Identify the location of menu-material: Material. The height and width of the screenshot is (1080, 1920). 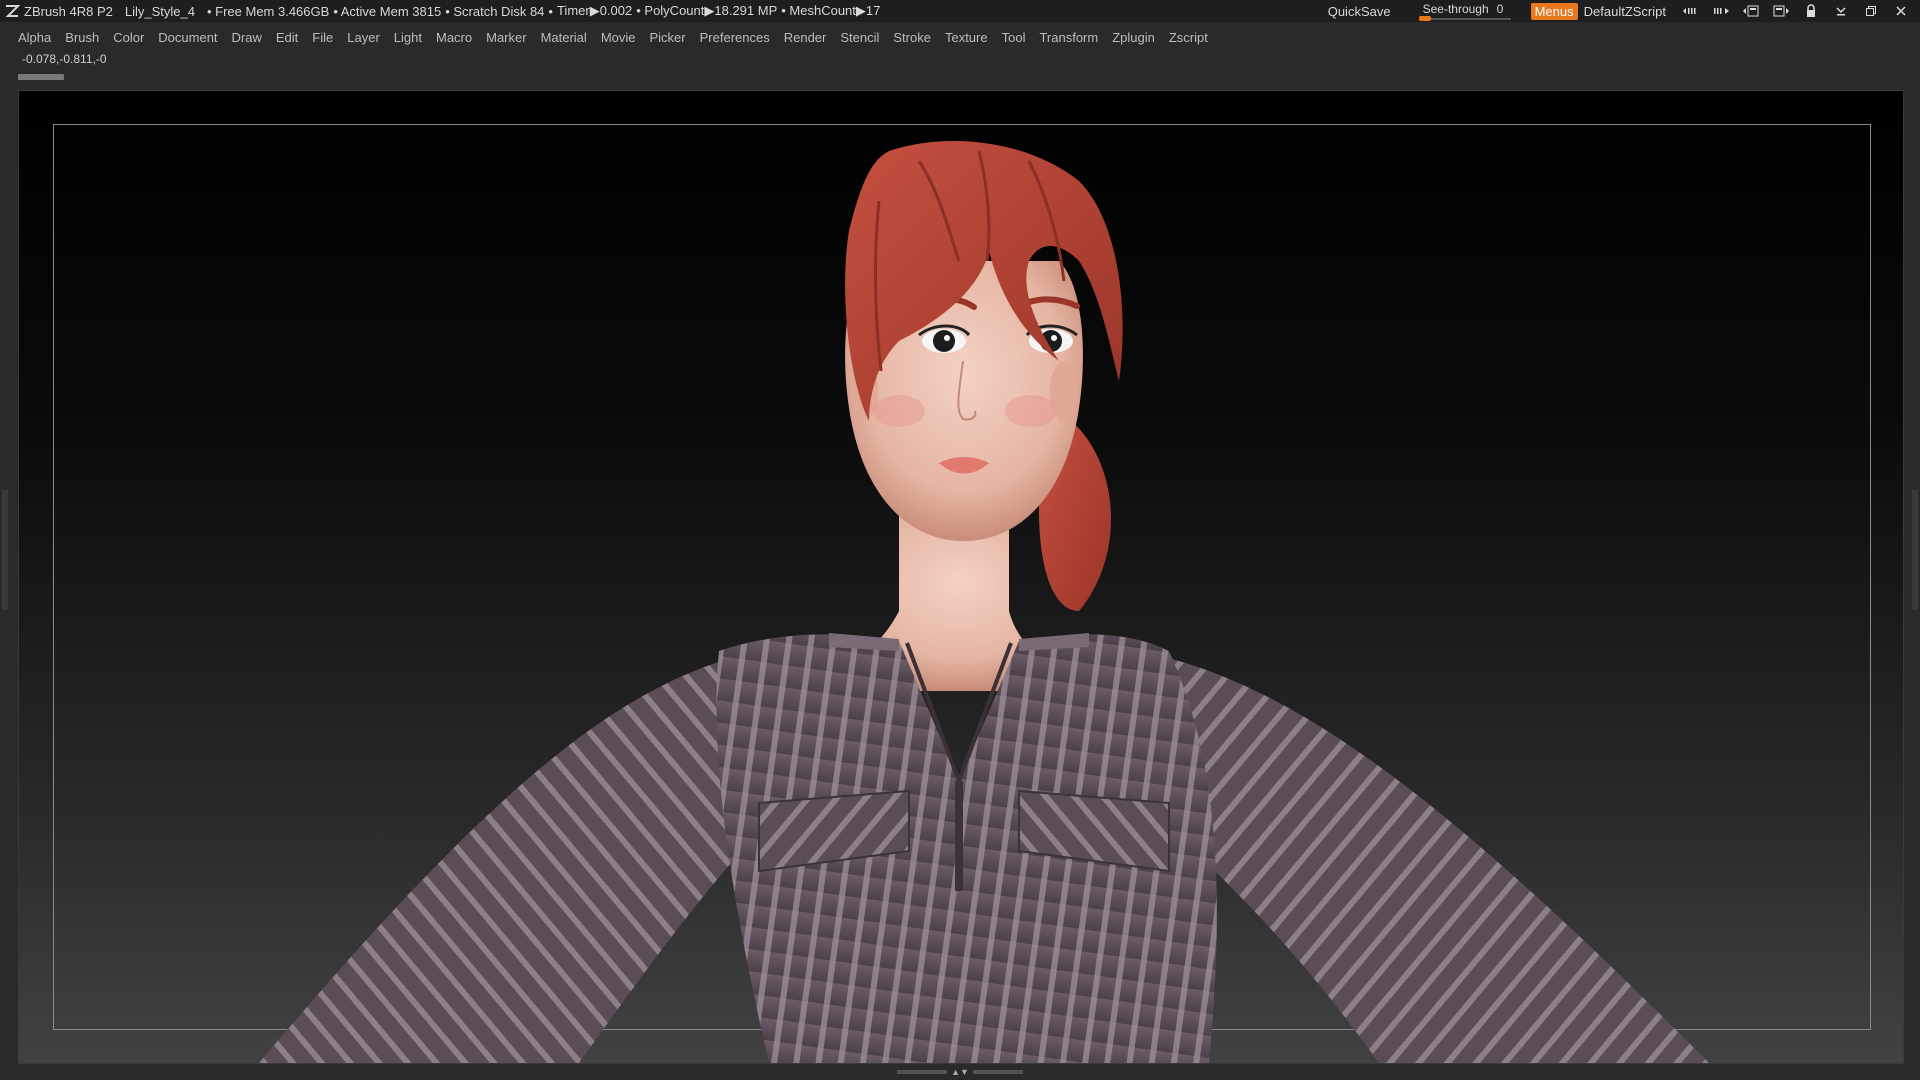
(564, 37).